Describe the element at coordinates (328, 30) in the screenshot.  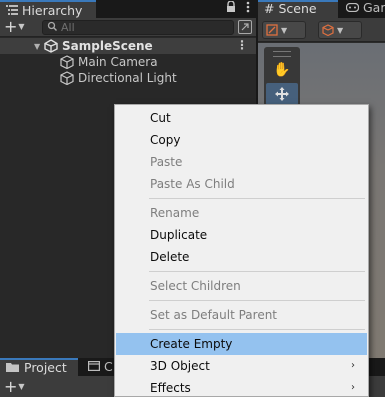
I see `cube-icon` at that location.